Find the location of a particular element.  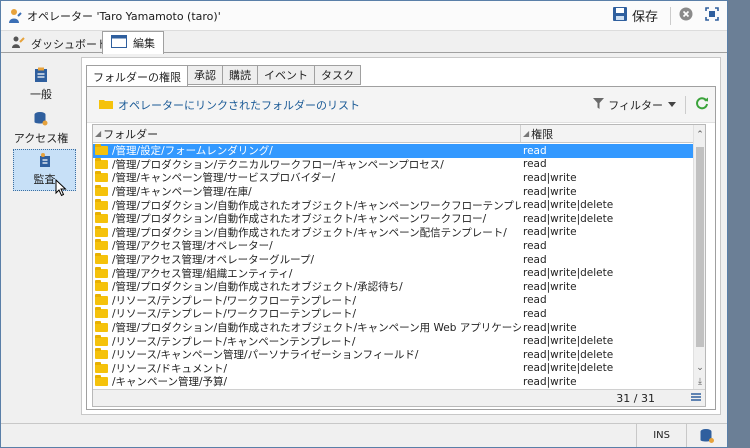

database-key-icon is located at coordinates (41, 120).